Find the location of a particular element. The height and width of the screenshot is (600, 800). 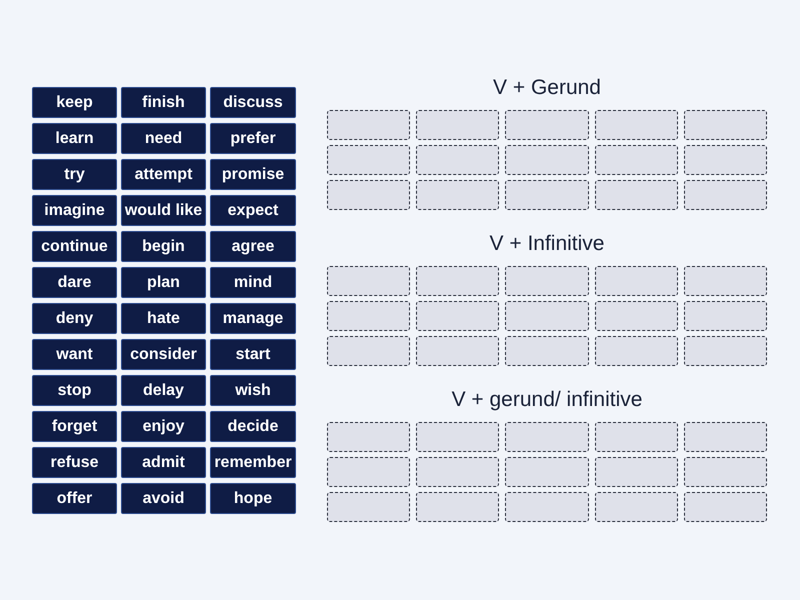

group-title: V + Infinitive is located at coordinates (547, 244).